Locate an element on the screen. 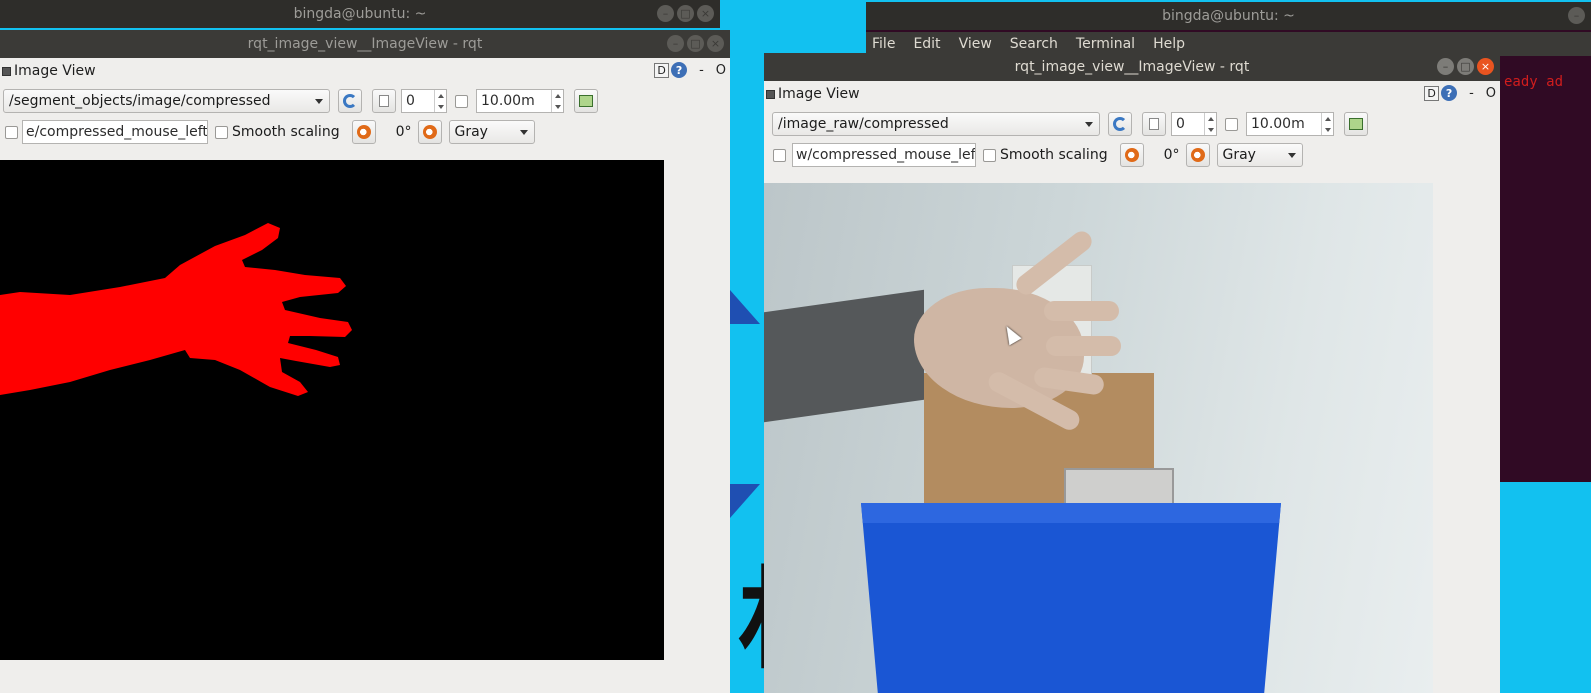 The image size is (1591, 693). rotation-label: 0° is located at coordinates (1171, 155).